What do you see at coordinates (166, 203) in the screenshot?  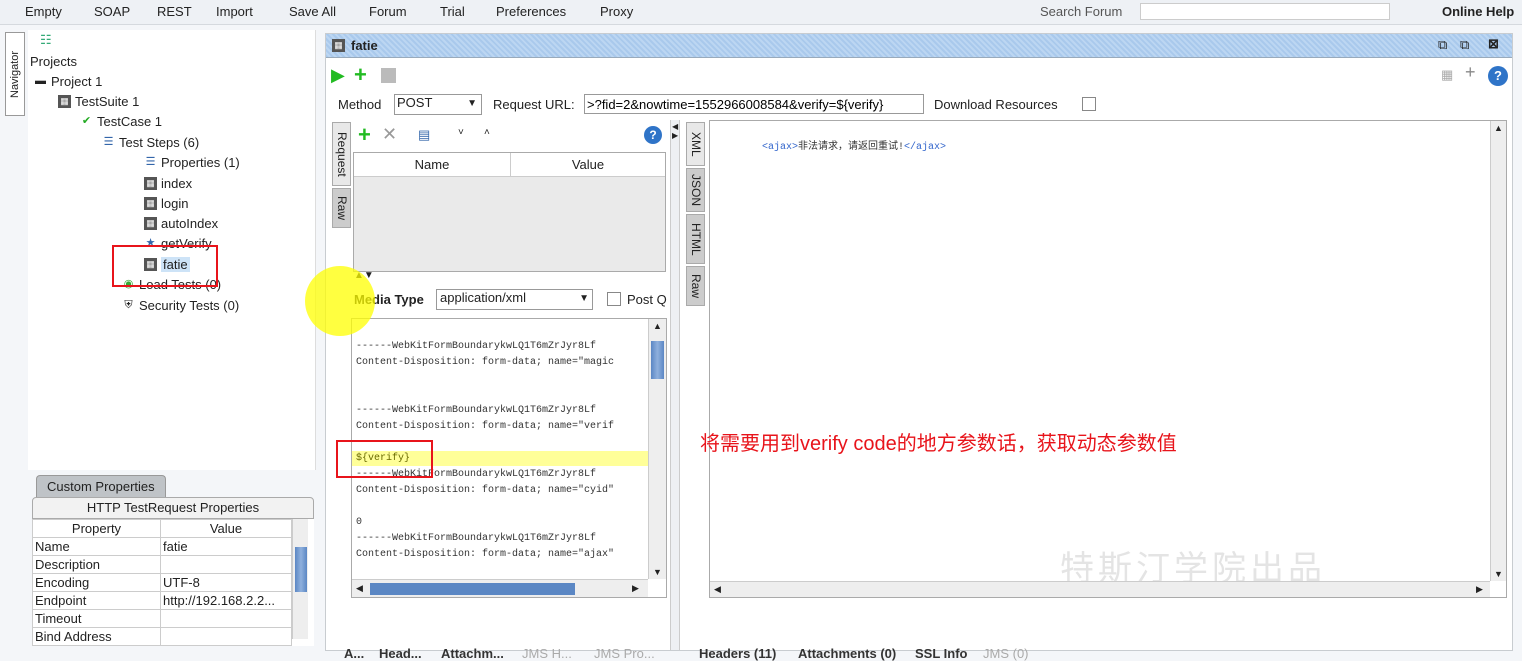 I see `tree-step-login: ▦ login` at bounding box center [166, 203].